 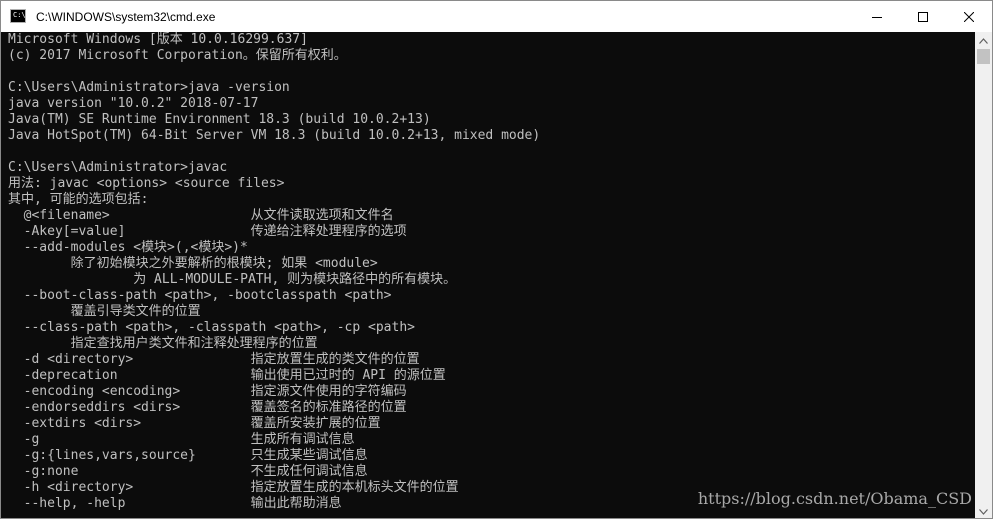 I want to click on maximize-icon, so click(x=923, y=16).